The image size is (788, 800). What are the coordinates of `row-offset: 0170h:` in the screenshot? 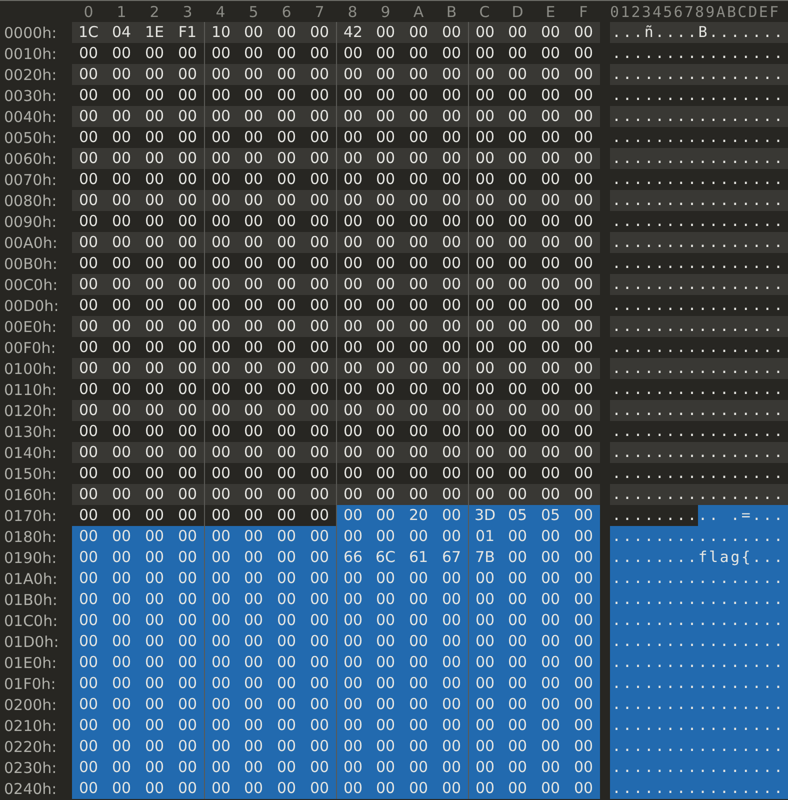 It's located at (30, 515).